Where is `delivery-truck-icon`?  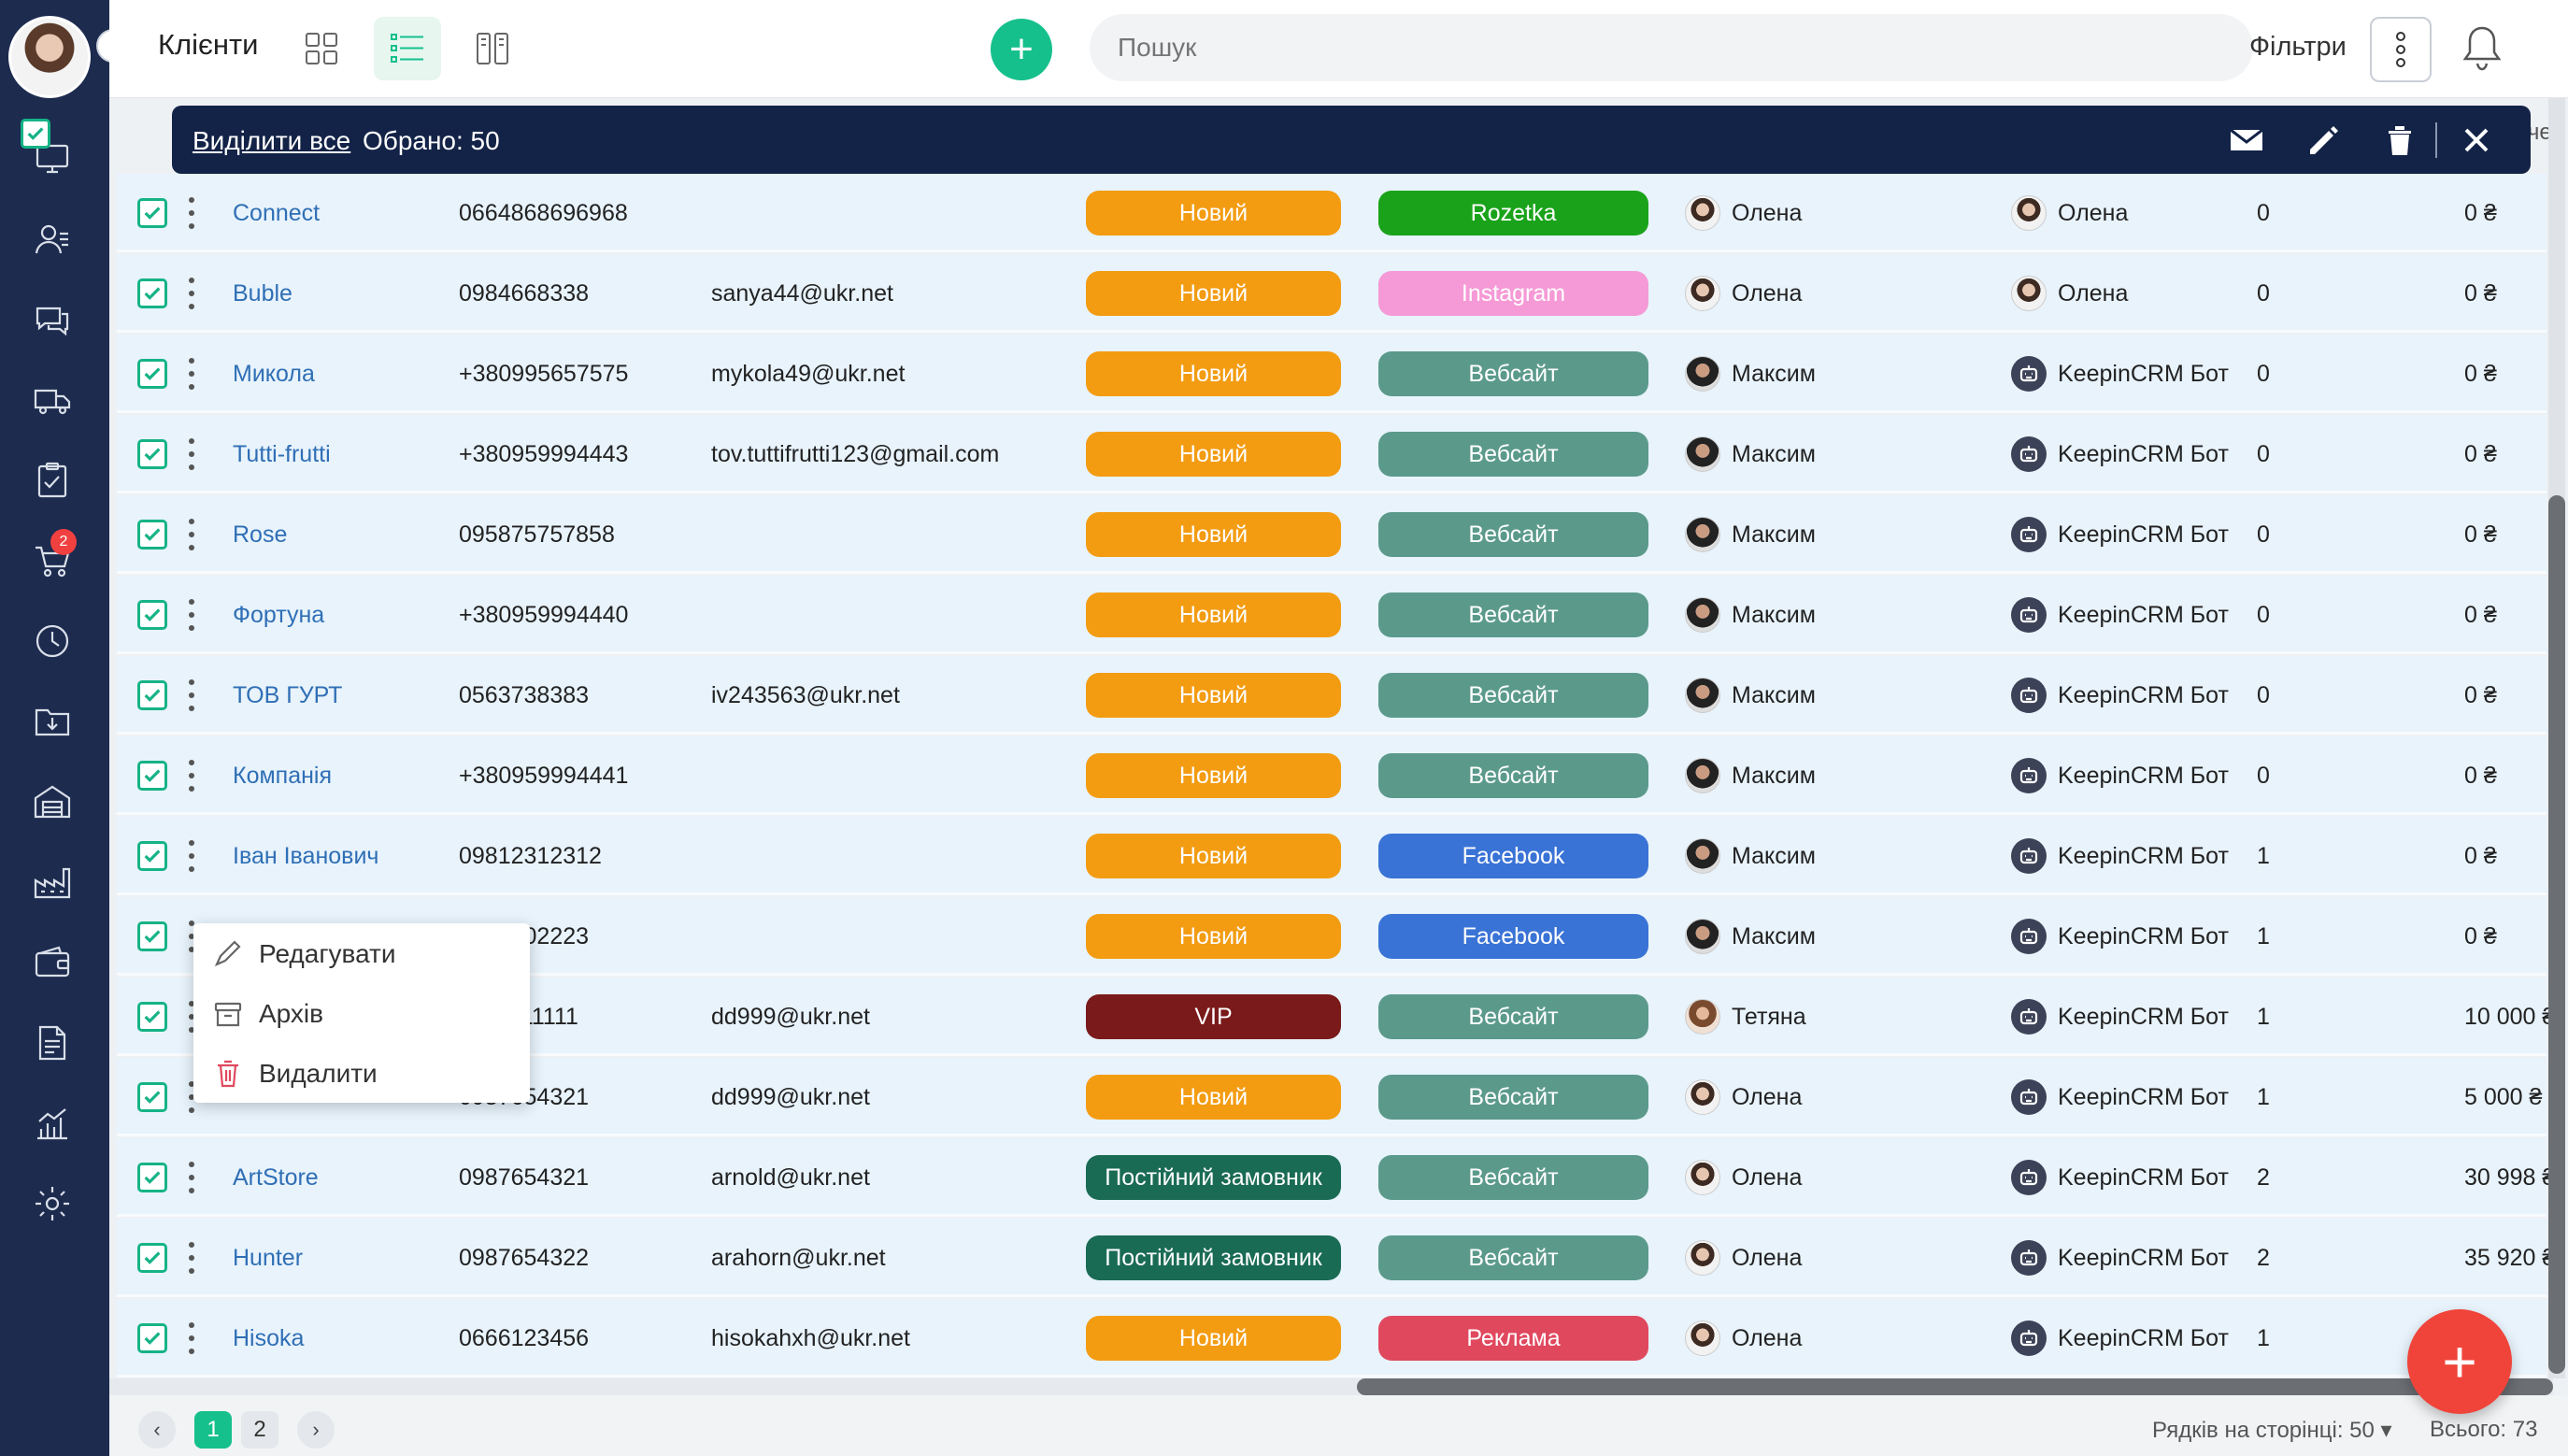 delivery-truck-icon is located at coordinates (52, 400).